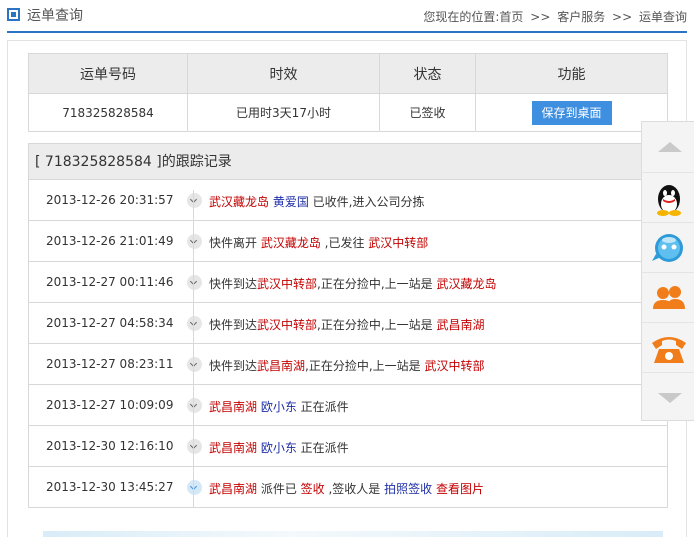 The image size is (694, 537). What do you see at coordinates (110, 405) in the screenshot?
I see `tracking-time: 2013-12-27 10:09:09` at bounding box center [110, 405].